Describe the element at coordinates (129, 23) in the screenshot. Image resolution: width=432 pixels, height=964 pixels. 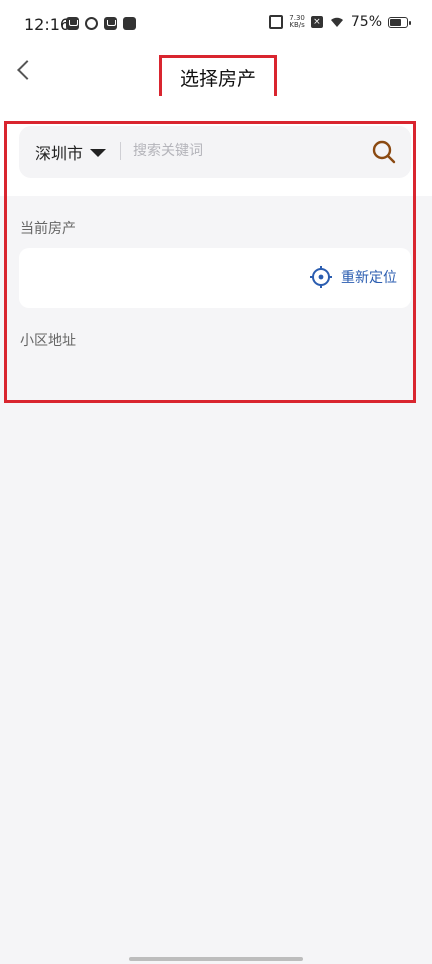
I see `tiktok-icon` at that location.